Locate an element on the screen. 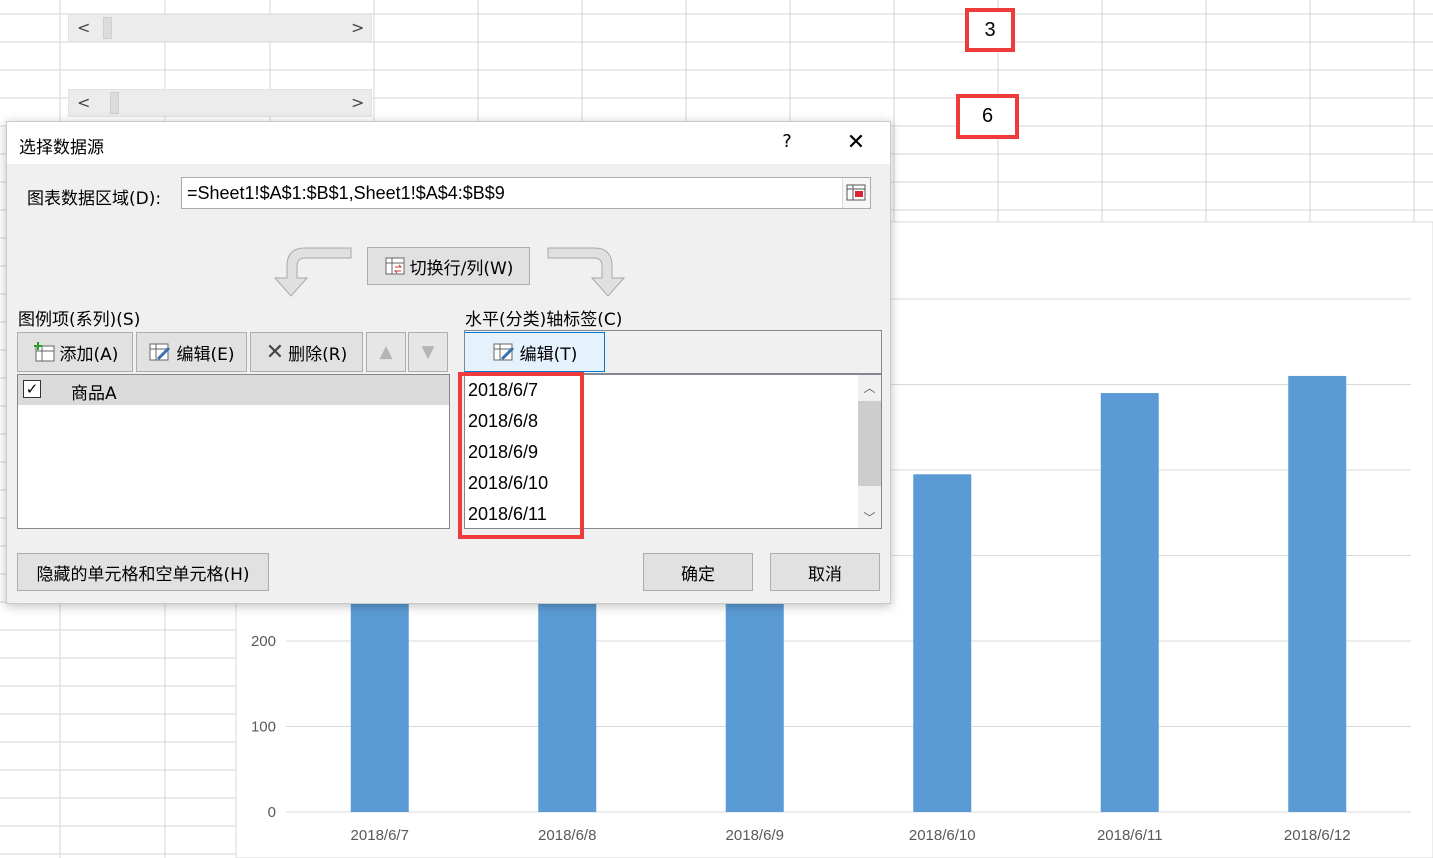  hidden-cells-label: 隐藏的单元格和空单元格(H) is located at coordinates (143, 574).